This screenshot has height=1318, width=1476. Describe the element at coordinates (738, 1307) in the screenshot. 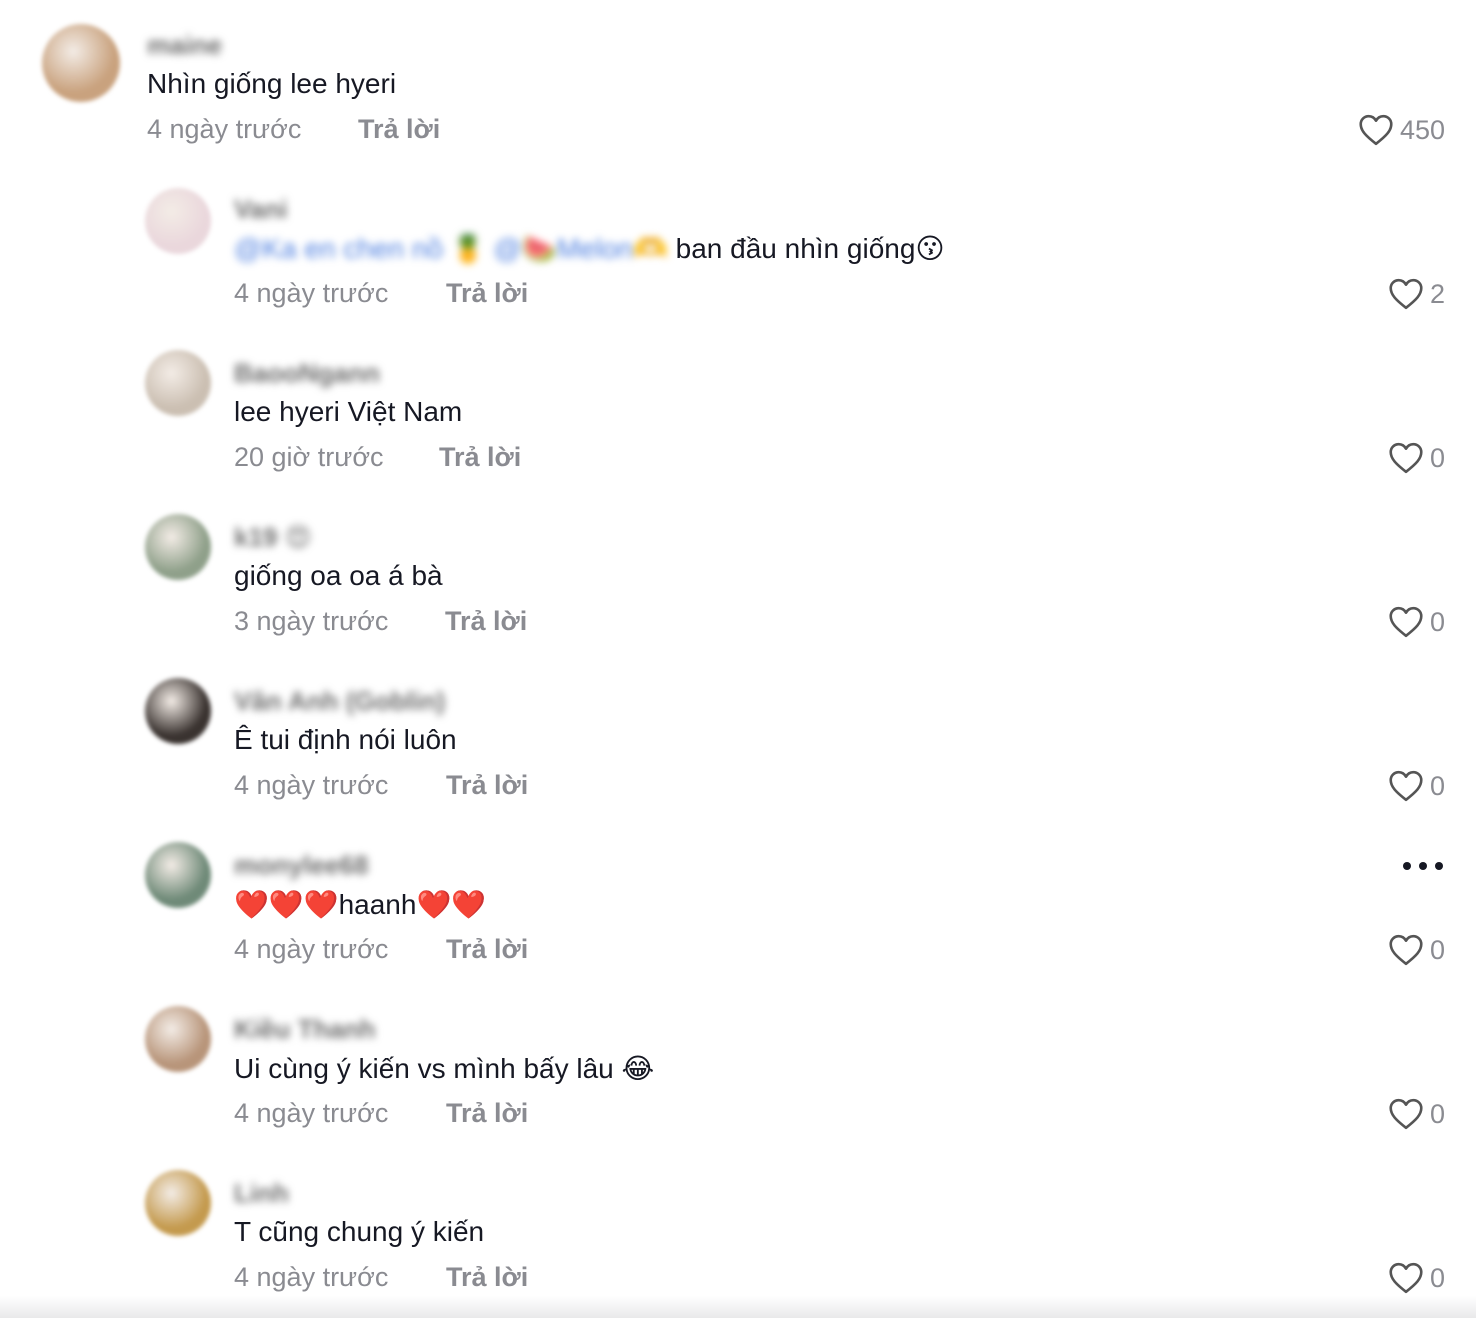

I see `bottom-fade` at that location.